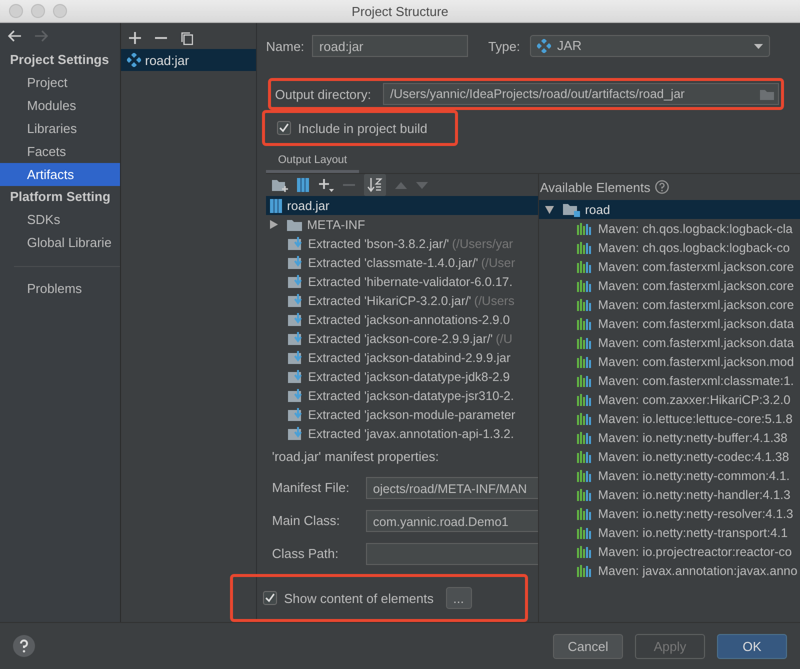 This screenshot has width=800, height=669. I want to click on field-label: Output directory:, so click(323, 94).